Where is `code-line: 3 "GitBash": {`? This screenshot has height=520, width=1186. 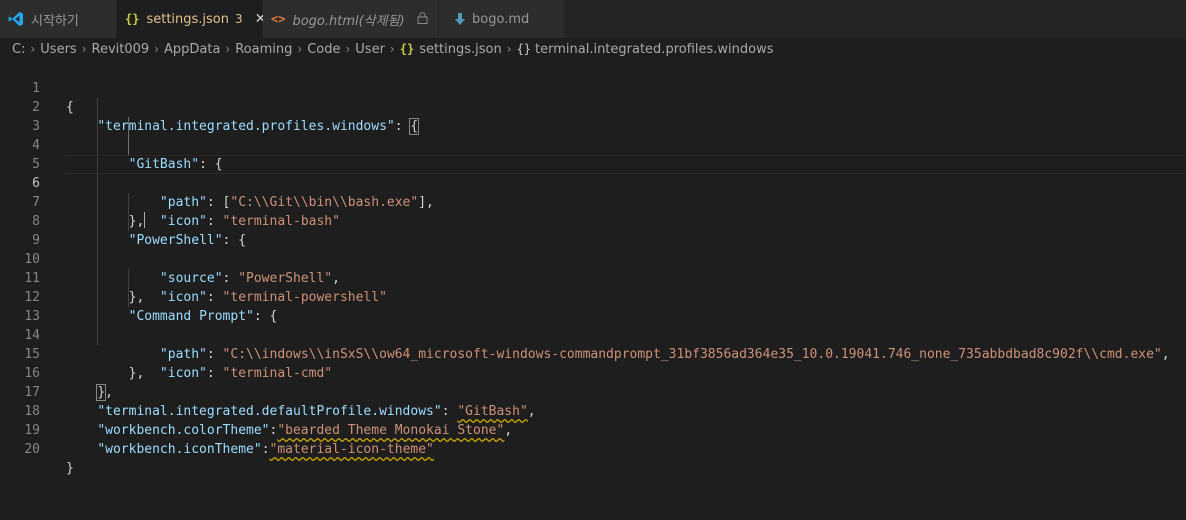
code-line: 3 "GitBash": { is located at coordinates (593, 135).